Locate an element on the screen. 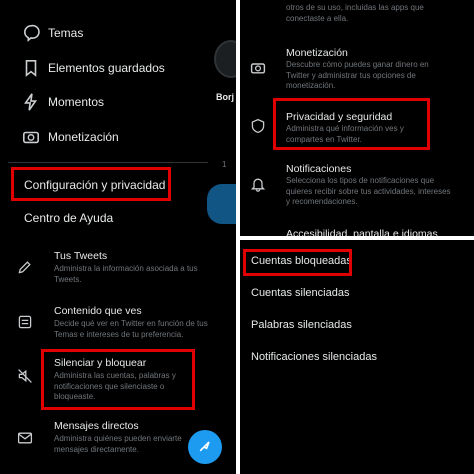  divider is located at coordinates (108, 162).